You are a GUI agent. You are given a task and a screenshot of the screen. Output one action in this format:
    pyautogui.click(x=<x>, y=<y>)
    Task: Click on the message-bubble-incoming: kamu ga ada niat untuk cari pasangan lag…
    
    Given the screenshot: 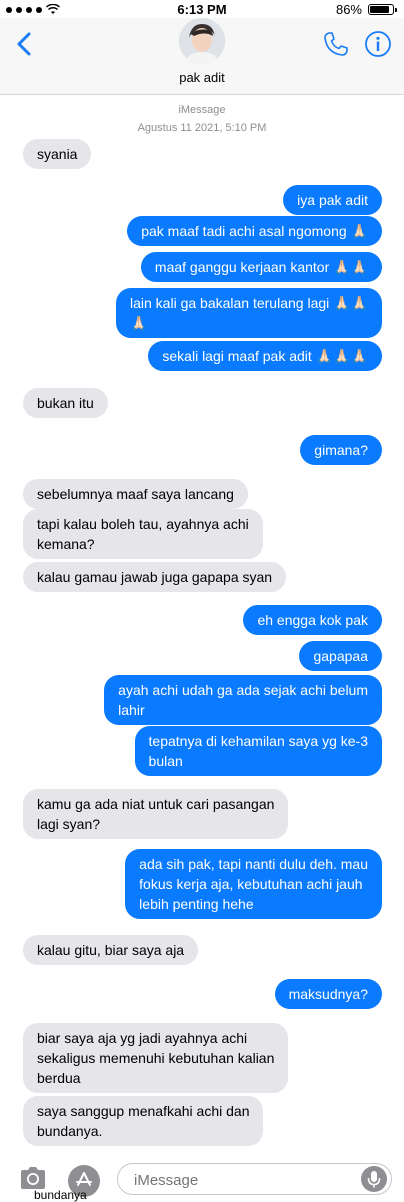 What is the action you would take?
    pyautogui.click(x=156, y=814)
    